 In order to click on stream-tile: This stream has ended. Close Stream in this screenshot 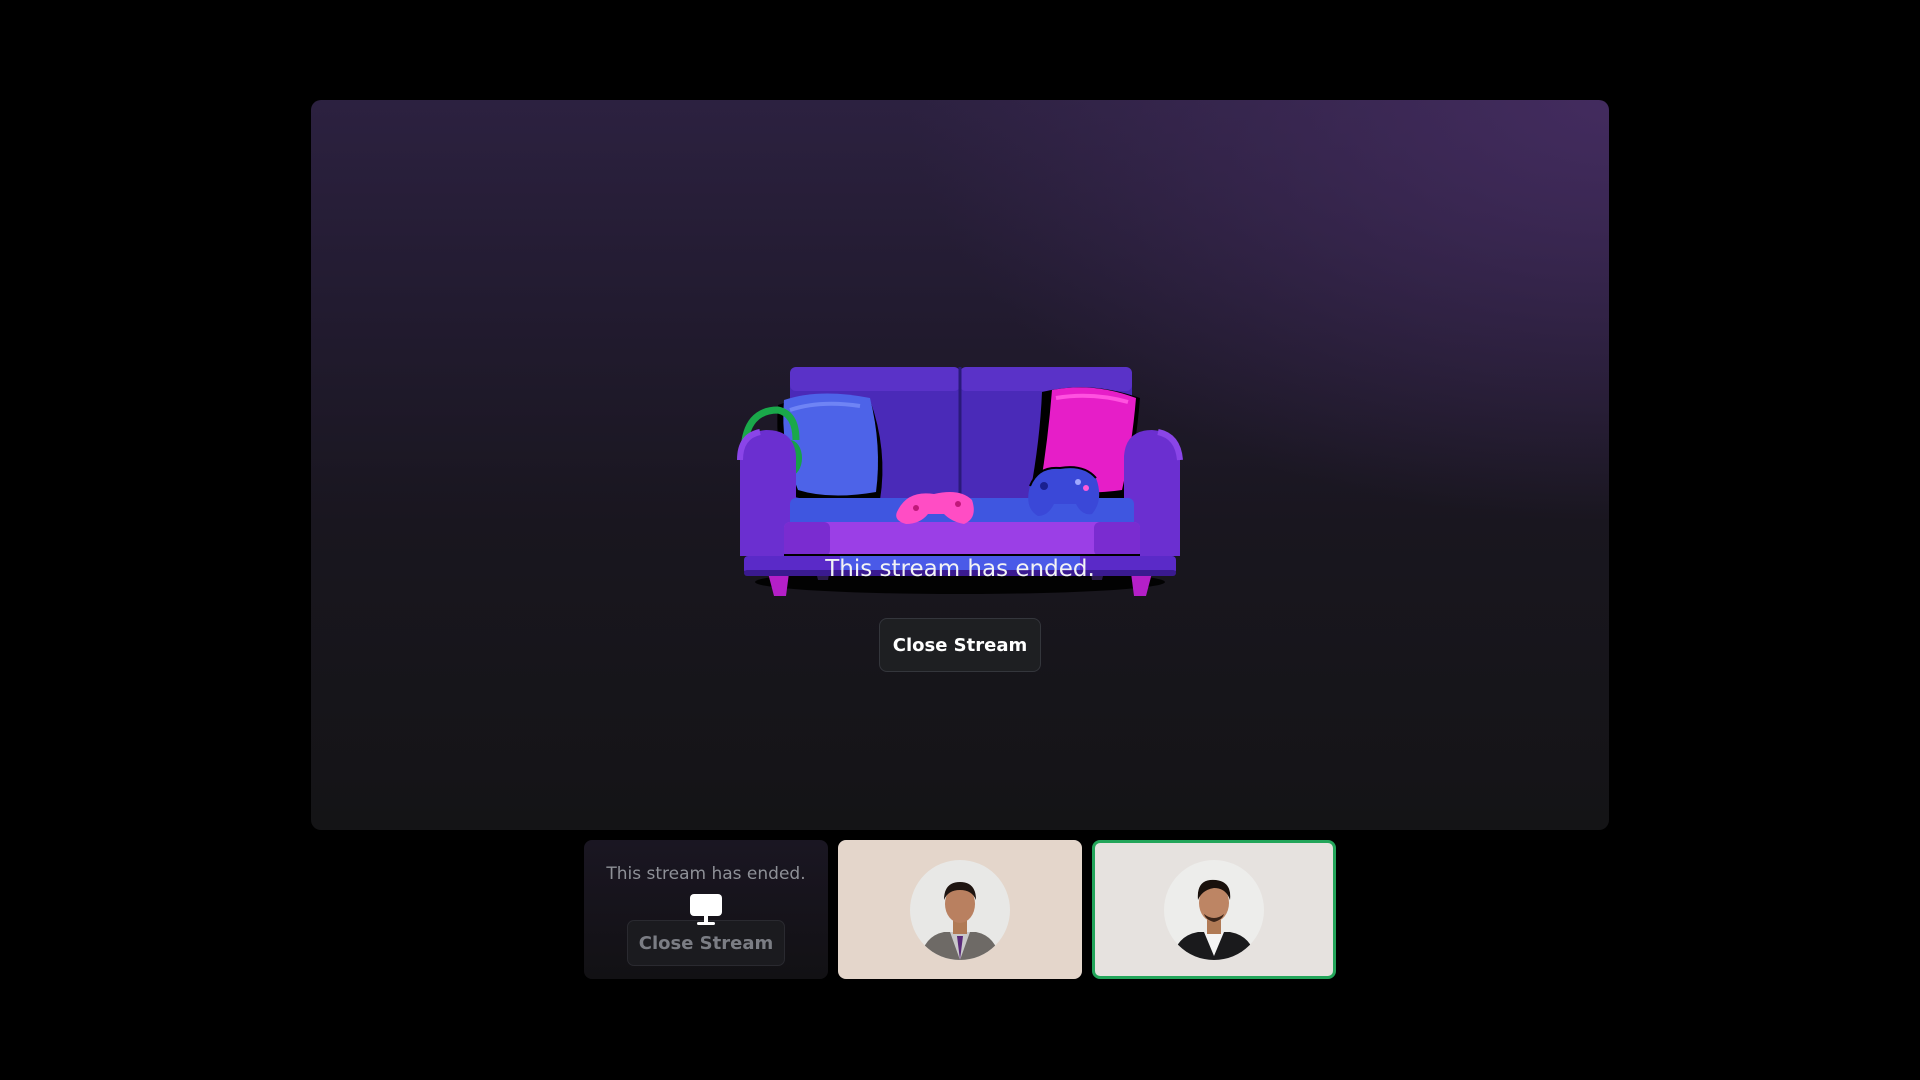, I will do `click(706, 909)`.